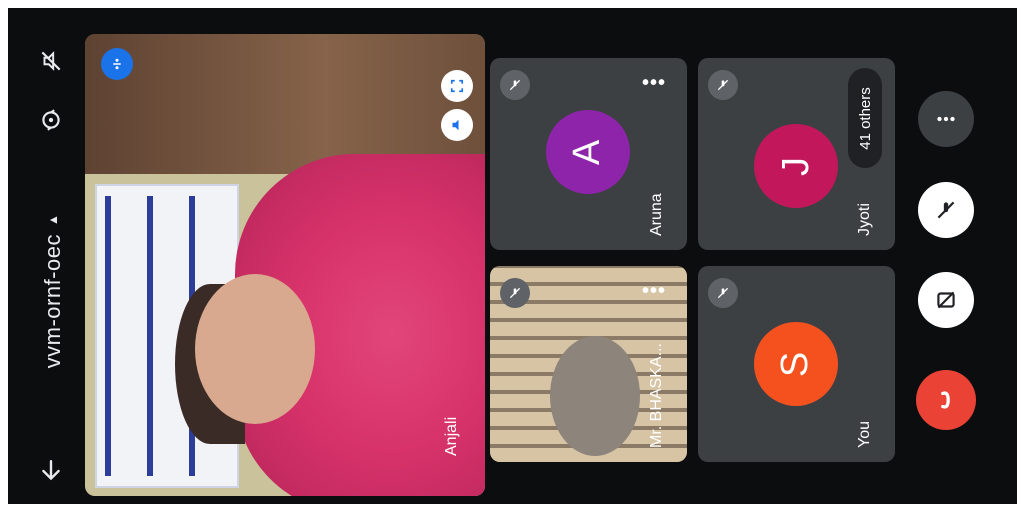  Describe the element at coordinates (53, 220) in the screenshot. I see `caret-down-icon: ▲` at that location.